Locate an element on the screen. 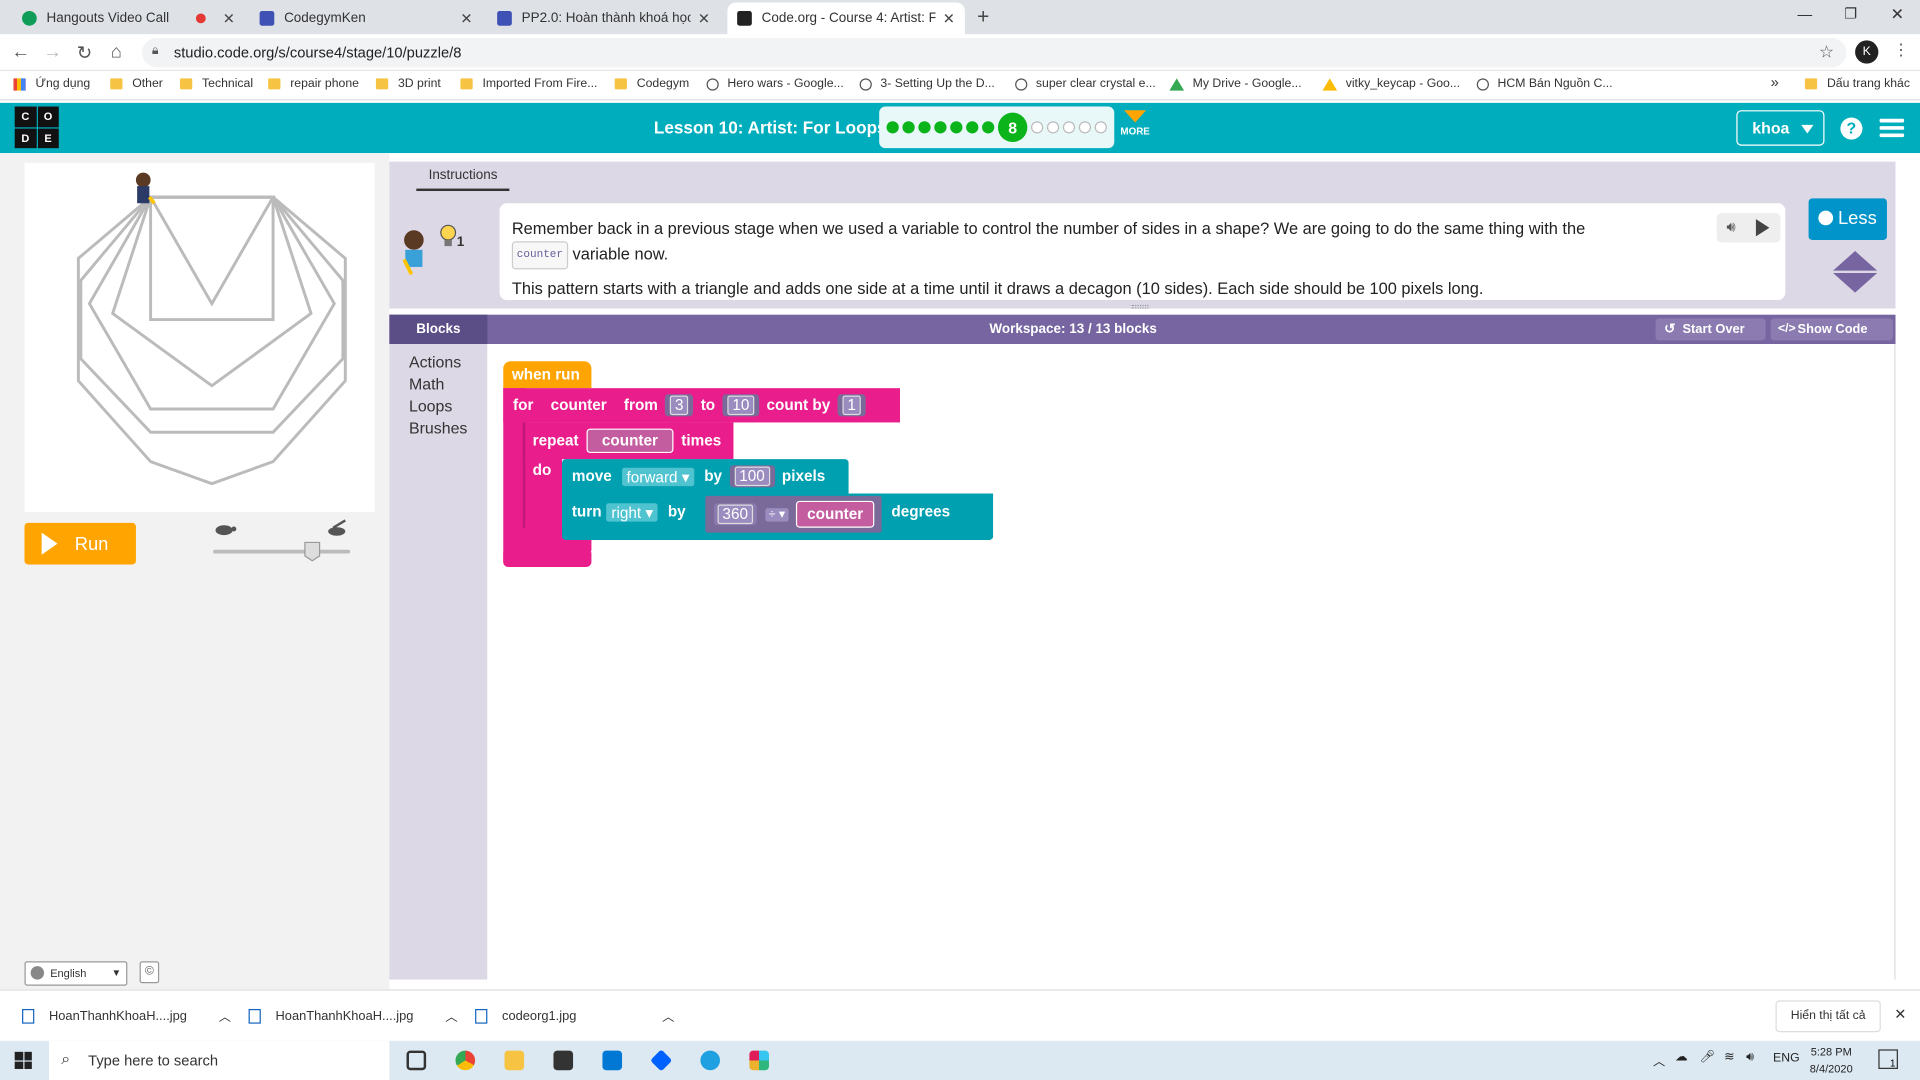  windows-start-icon is located at coordinates (23, 1060).